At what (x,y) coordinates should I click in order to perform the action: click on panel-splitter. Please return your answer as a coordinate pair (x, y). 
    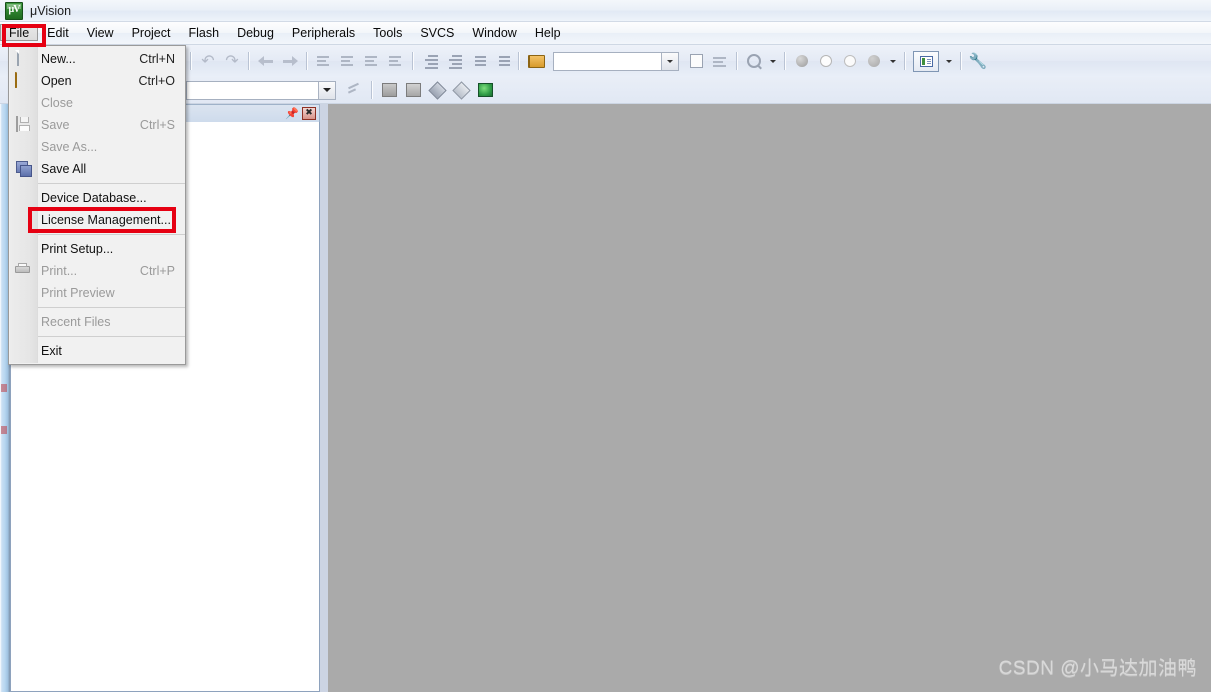
    Looking at the image, I should click on (324, 398).